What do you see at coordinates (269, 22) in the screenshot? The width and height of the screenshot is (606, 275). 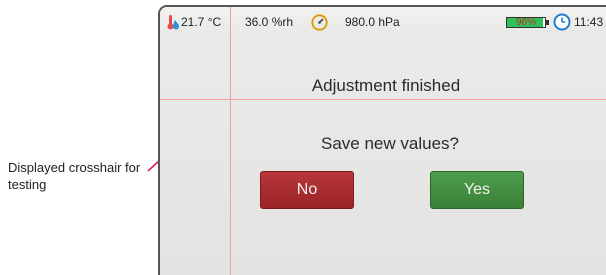 I see `humidity-value: 36.0 %rh` at bounding box center [269, 22].